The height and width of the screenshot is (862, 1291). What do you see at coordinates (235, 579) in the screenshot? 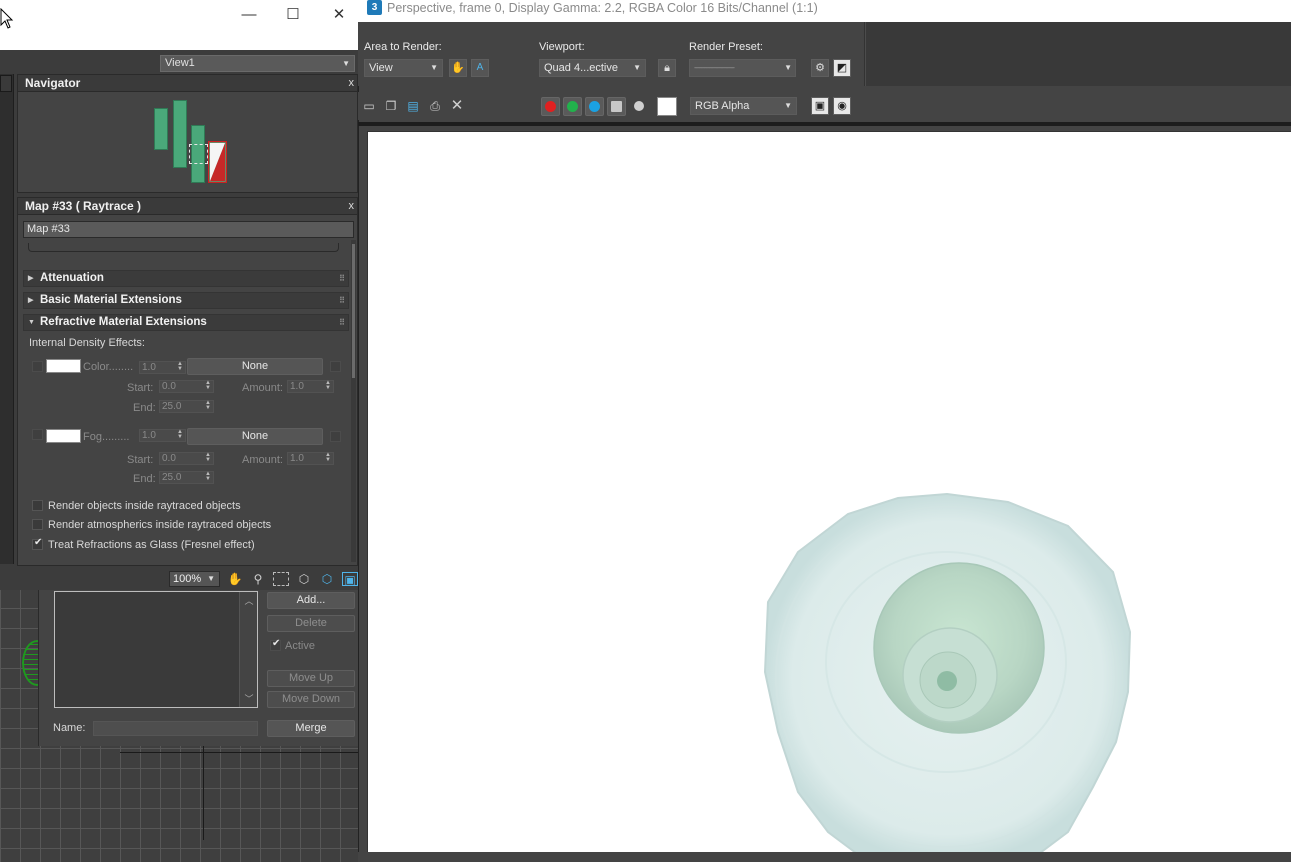
I see `pan-hand-icon: ✋` at bounding box center [235, 579].